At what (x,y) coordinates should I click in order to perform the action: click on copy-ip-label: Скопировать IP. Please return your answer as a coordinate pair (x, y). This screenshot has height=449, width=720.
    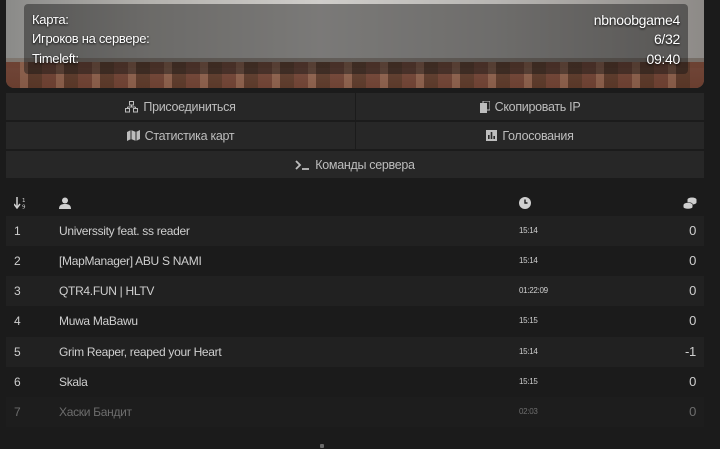
    Looking at the image, I should click on (537, 106).